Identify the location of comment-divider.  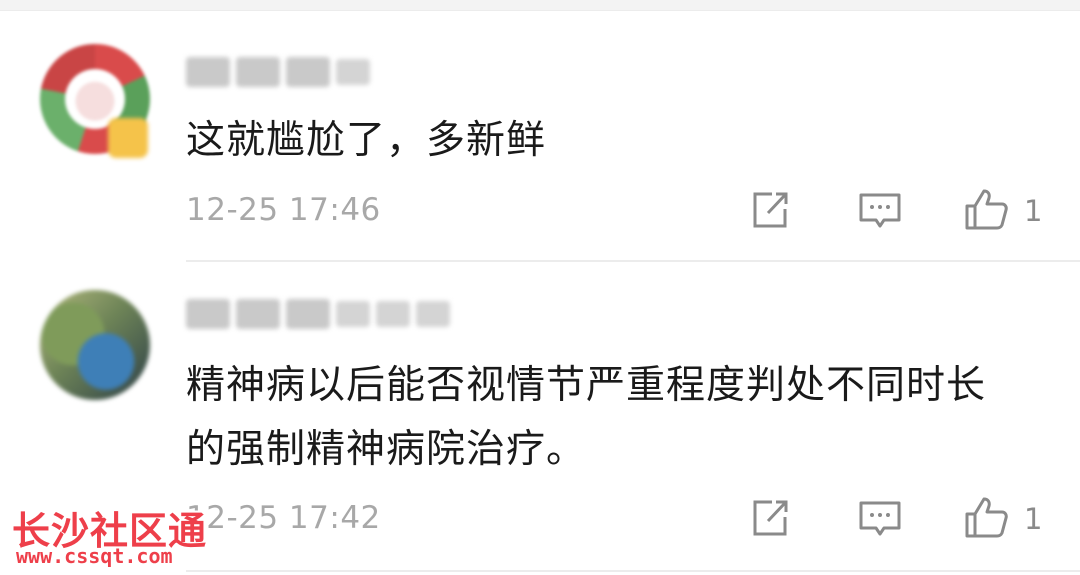
(633, 571).